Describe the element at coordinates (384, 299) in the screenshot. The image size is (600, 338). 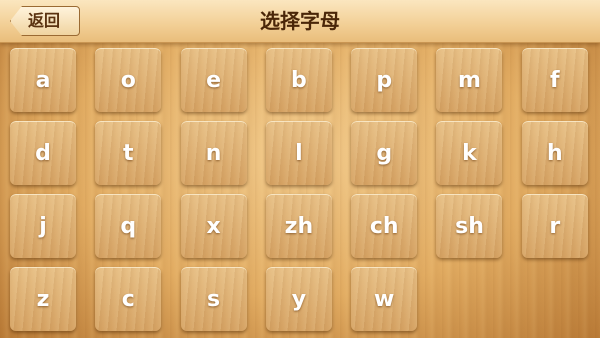
I see `letter-tile-w: w` at that location.